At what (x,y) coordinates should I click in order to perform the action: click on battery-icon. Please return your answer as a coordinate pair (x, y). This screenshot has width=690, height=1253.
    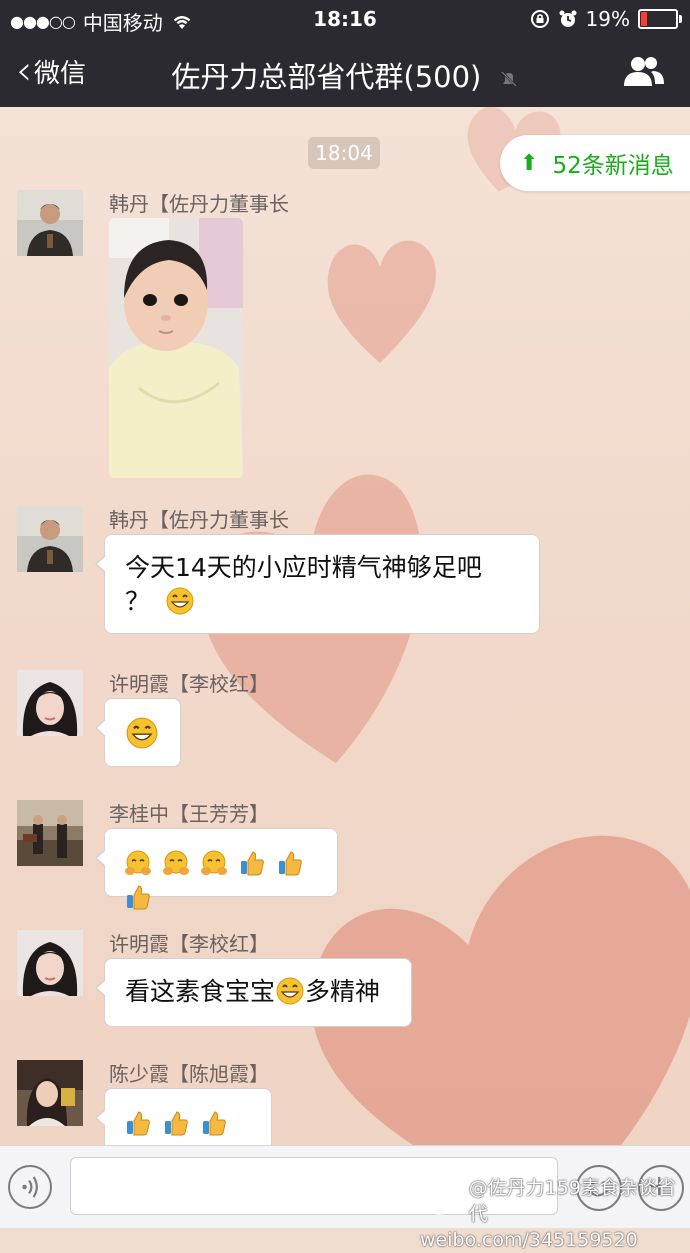
    Looking at the image, I should click on (660, 19).